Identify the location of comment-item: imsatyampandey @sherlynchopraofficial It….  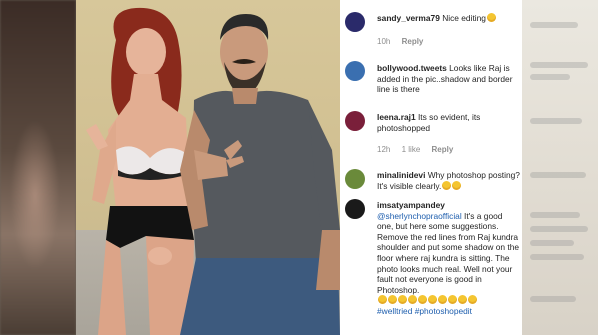
(431, 265).